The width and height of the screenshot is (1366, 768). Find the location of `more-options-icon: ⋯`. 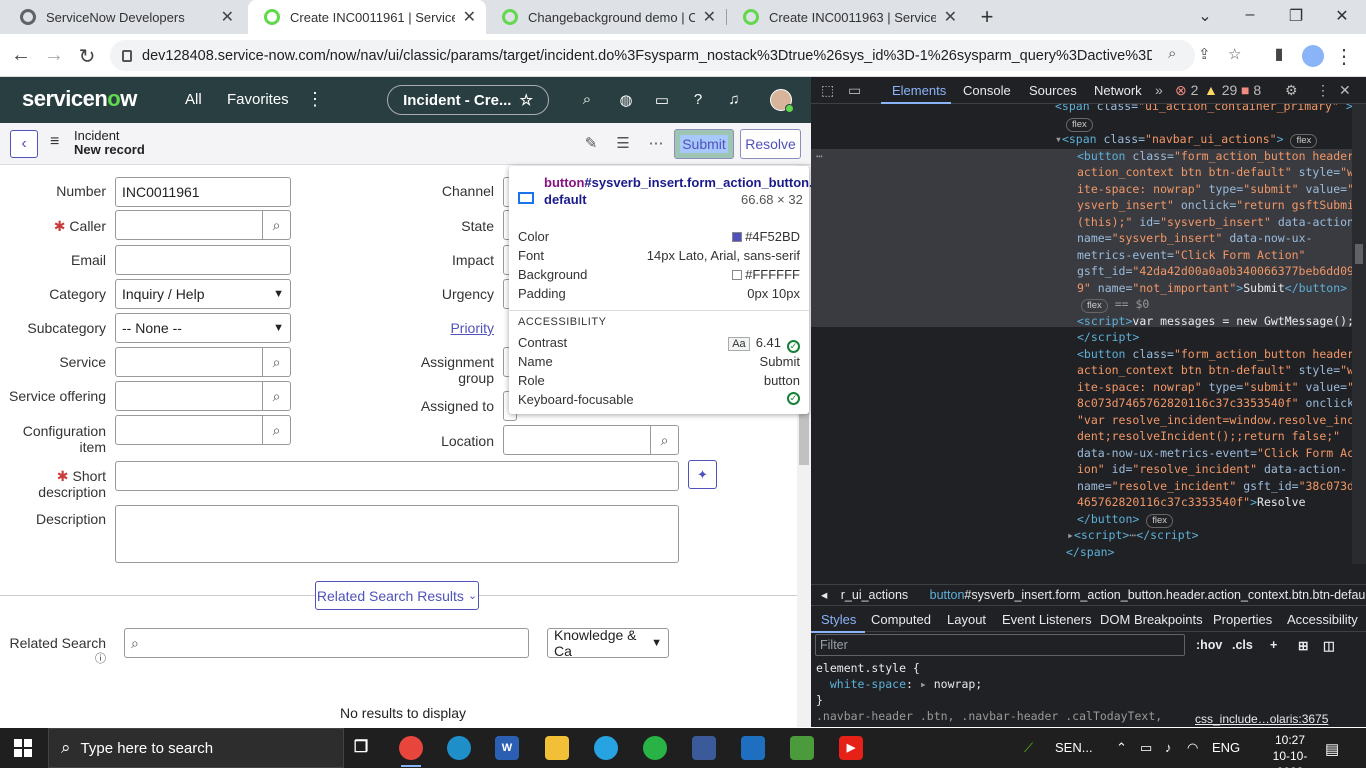

more-options-icon: ⋯ is located at coordinates (656, 143).